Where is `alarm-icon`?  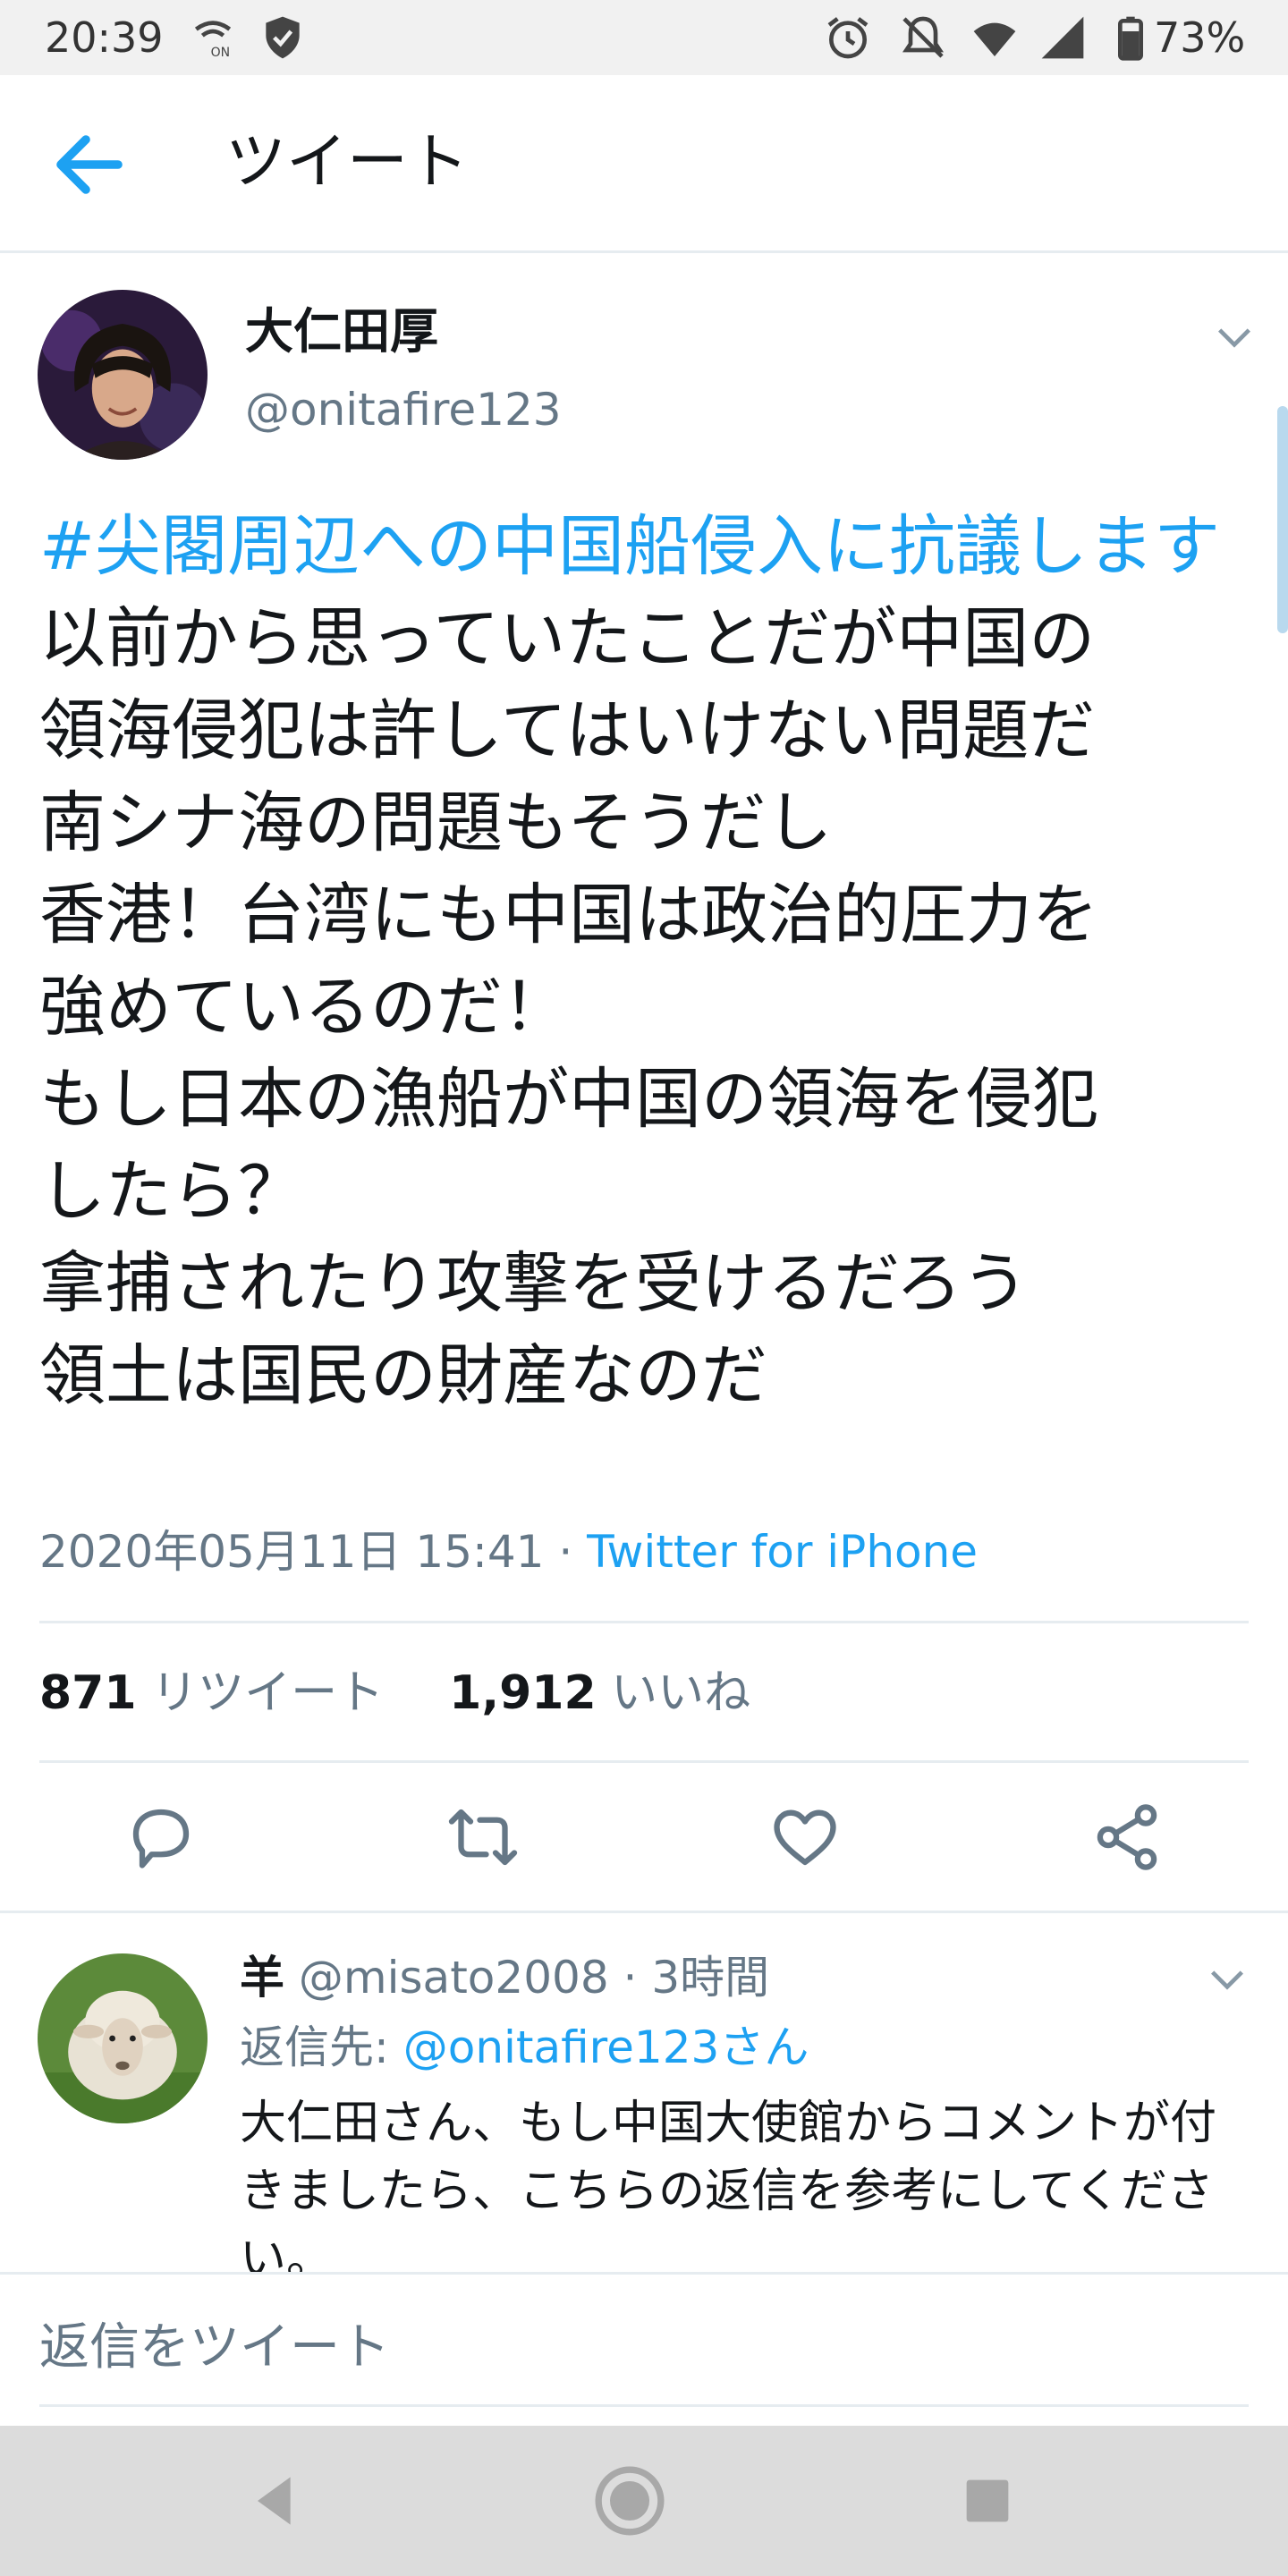
alarm-icon is located at coordinates (848, 38).